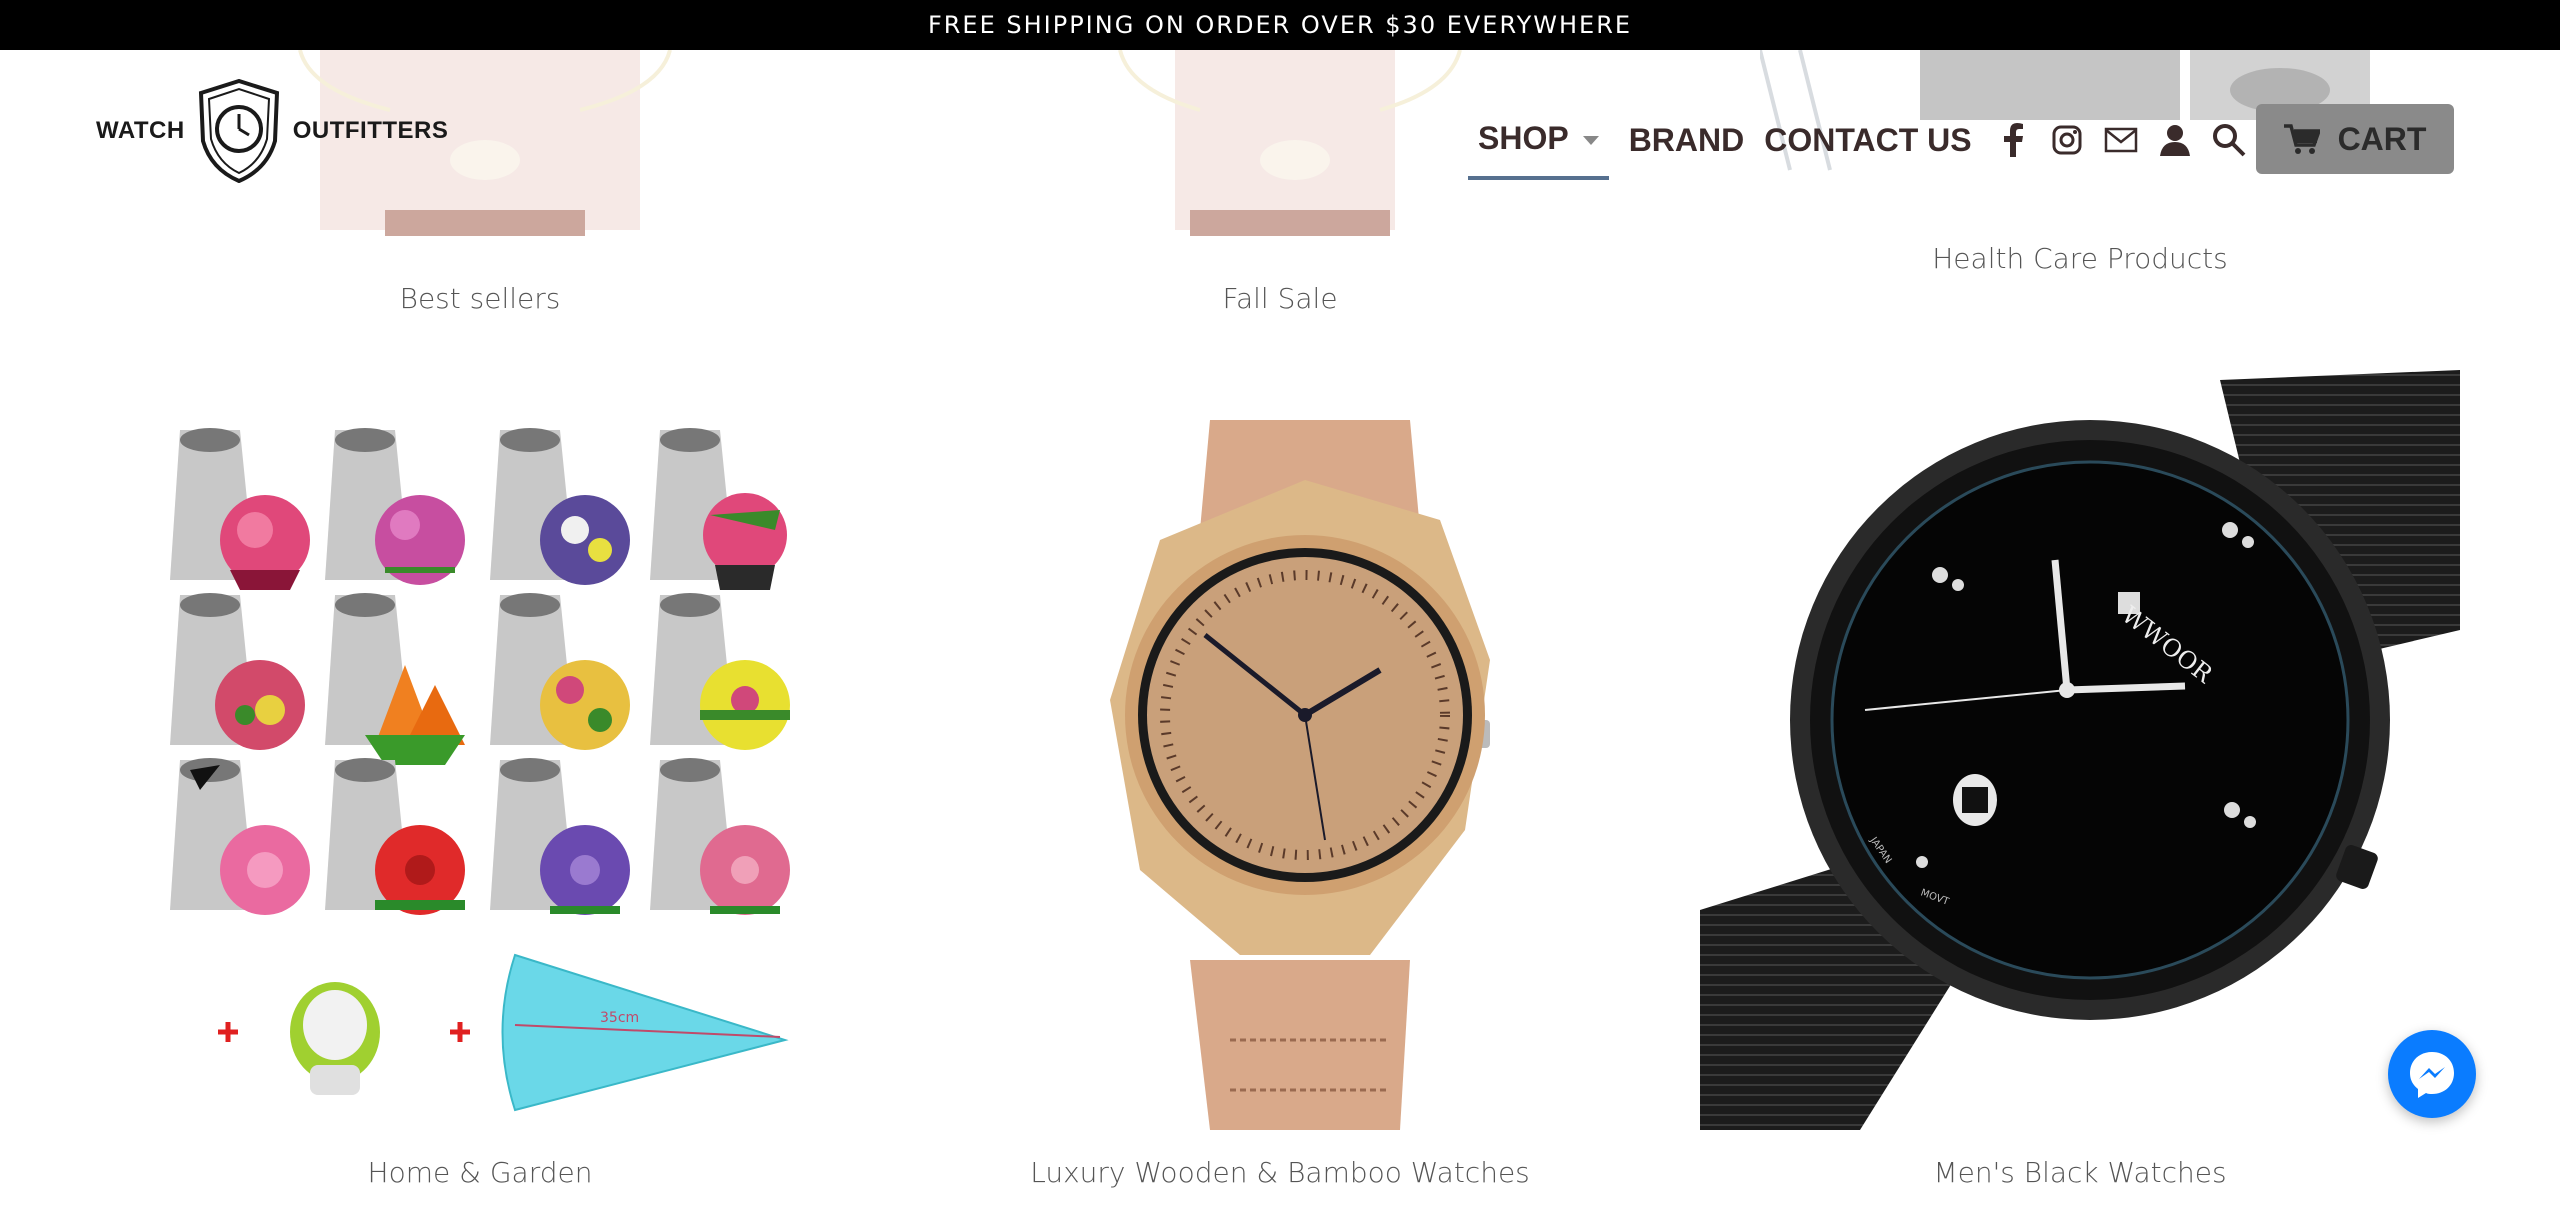  I want to click on collection-label: Best sellers, so click(480, 298).